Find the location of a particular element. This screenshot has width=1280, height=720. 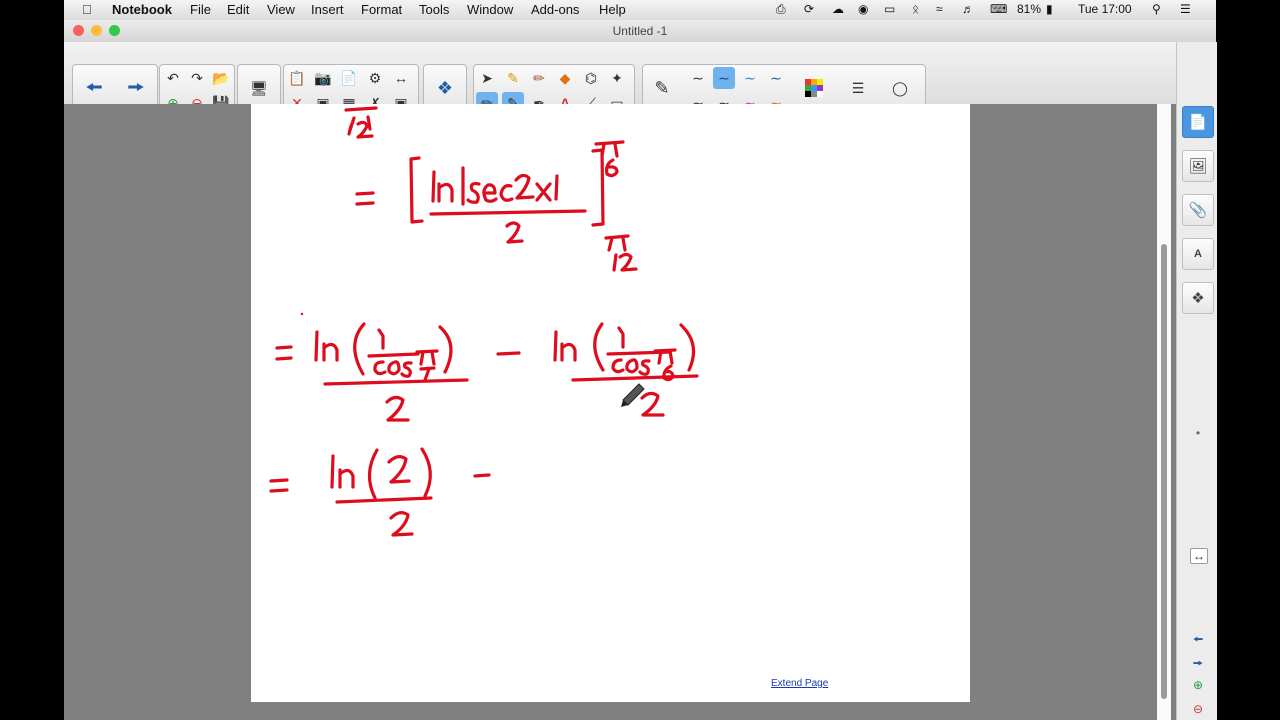

menu-window: Window is located at coordinates (490, 9).